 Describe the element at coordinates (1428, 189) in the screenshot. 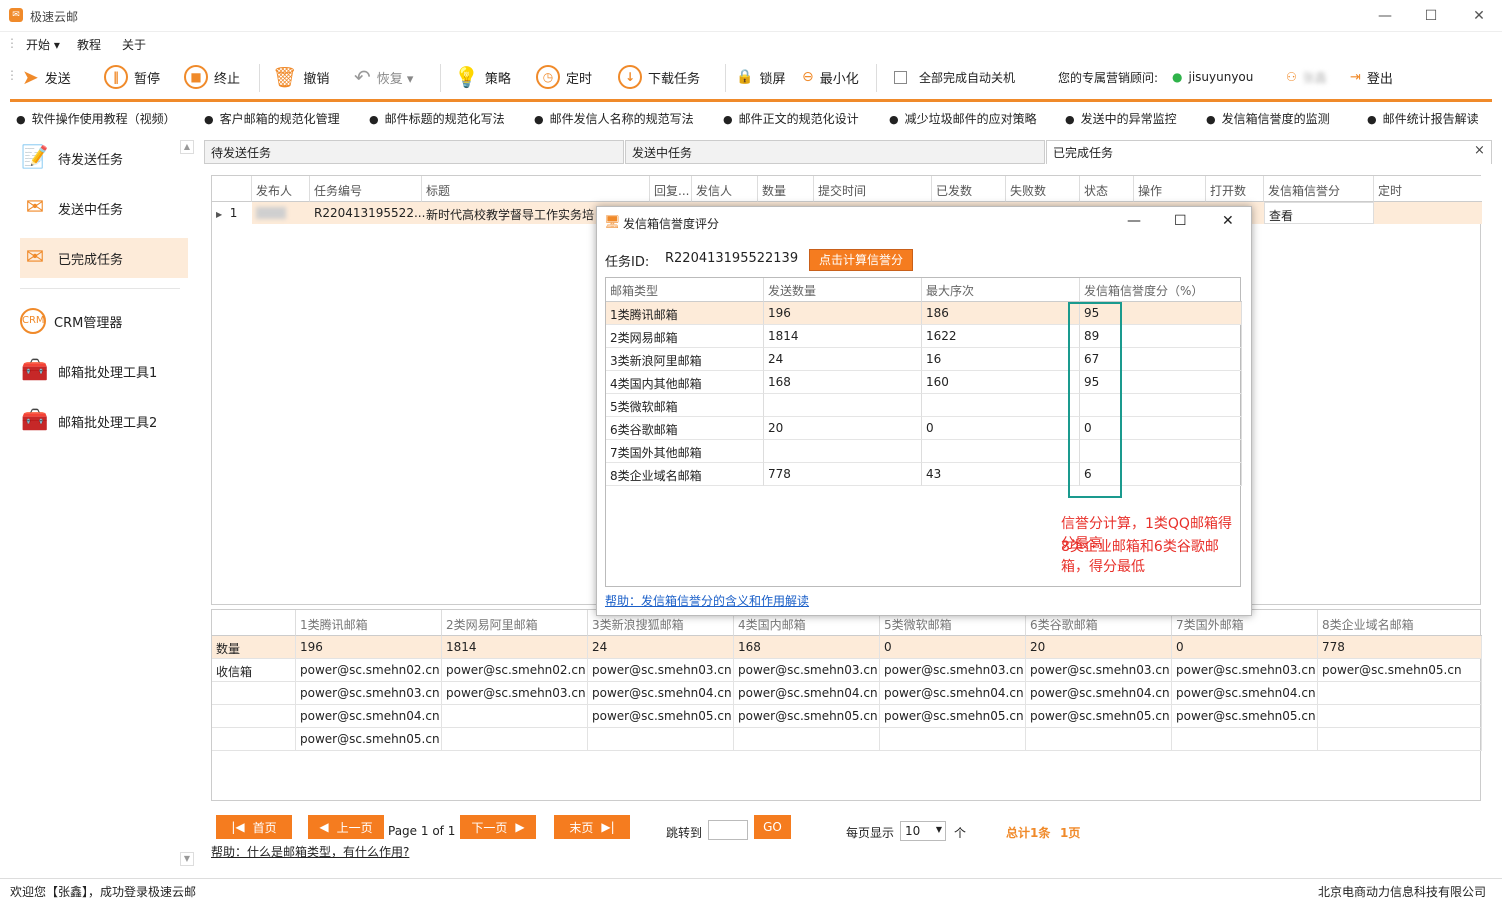

I see `column-header: 定时` at that location.